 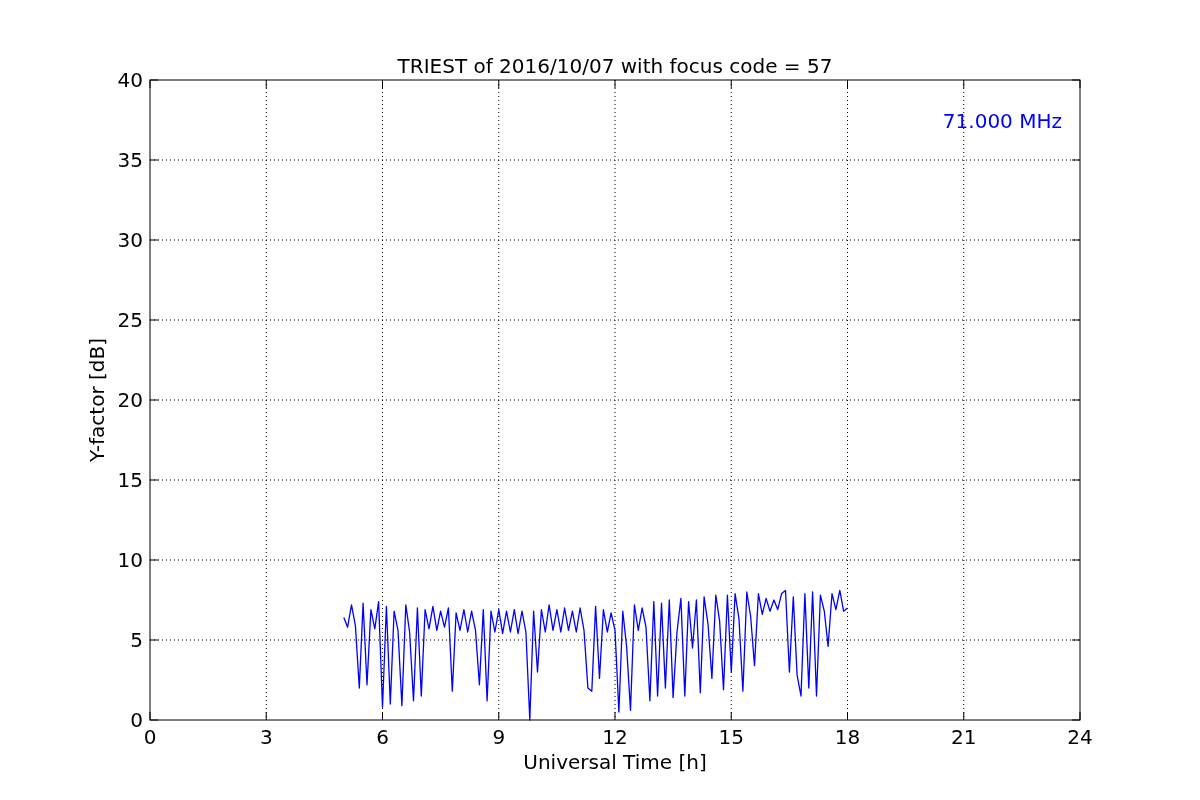 What do you see at coordinates (1080, 737) in the screenshot?
I see `x-tick-label: 24` at bounding box center [1080, 737].